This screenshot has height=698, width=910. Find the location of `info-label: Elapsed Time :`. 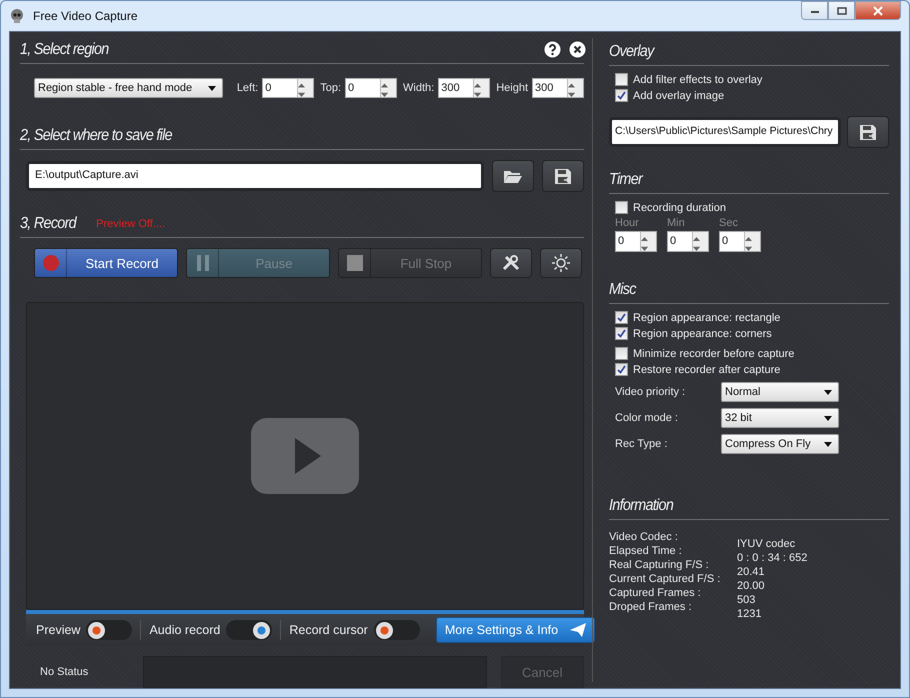

info-label: Elapsed Time : is located at coordinates (646, 551).